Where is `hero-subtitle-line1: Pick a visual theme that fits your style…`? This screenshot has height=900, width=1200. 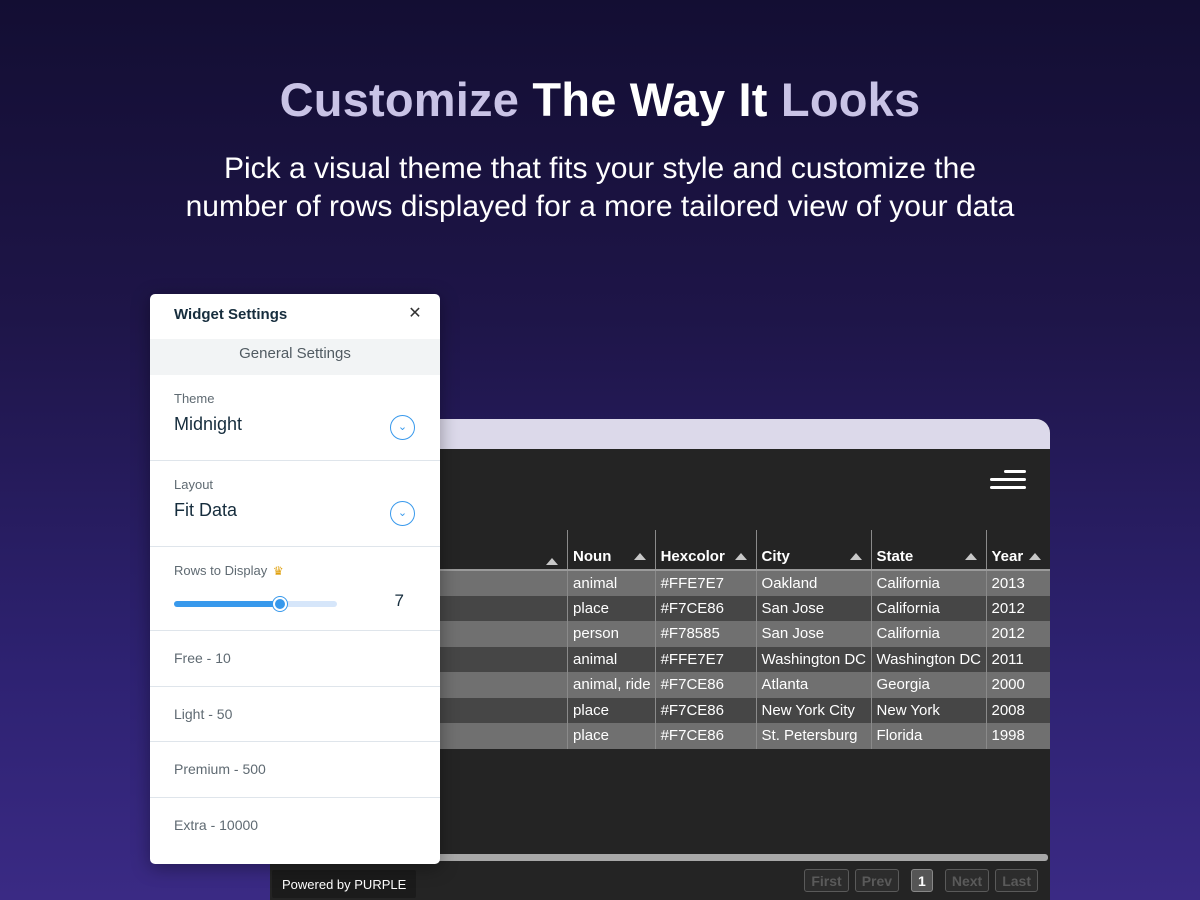 hero-subtitle-line1: Pick a visual theme that fits your style… is located at coordinates (599, 168).